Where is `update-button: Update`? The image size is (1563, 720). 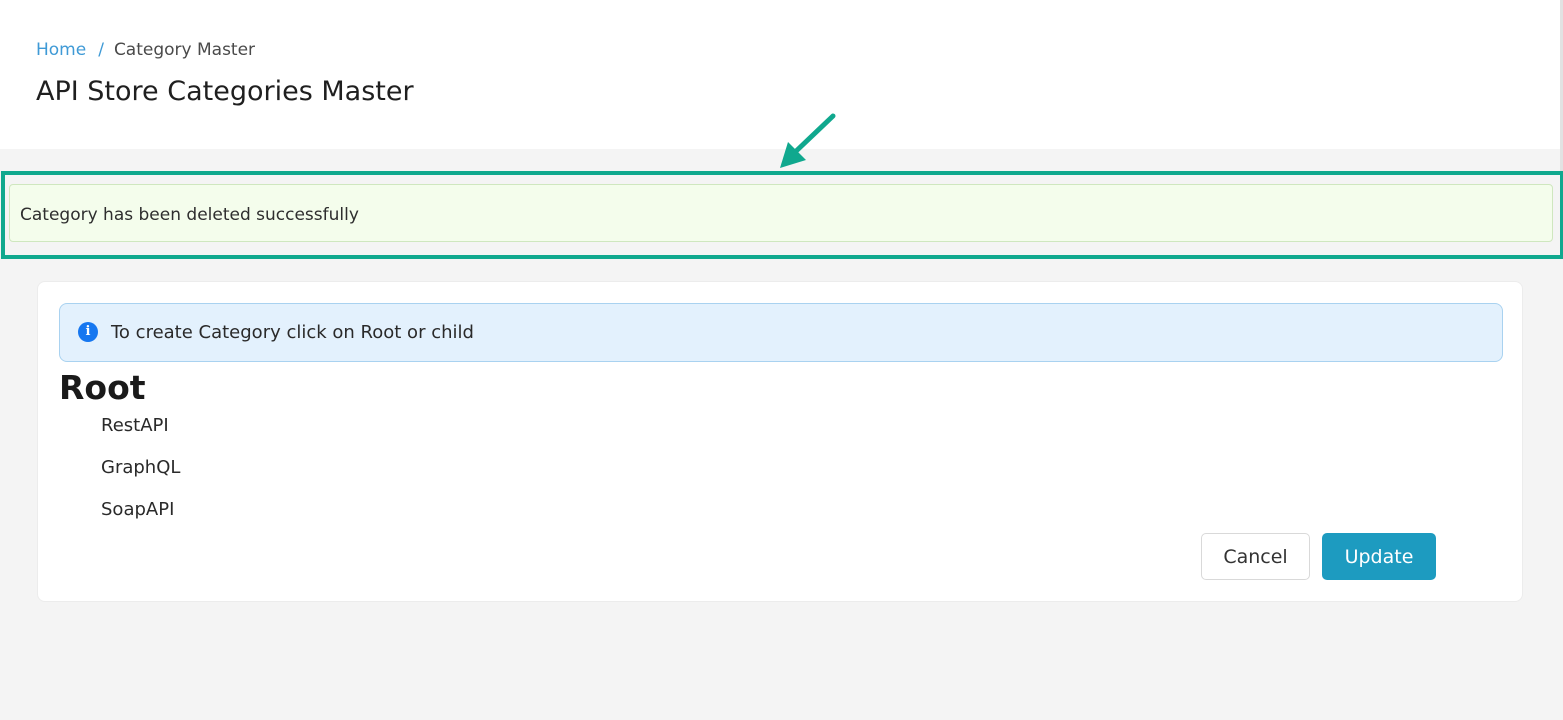
update-button: Update is located at coordinates (1379, 556).